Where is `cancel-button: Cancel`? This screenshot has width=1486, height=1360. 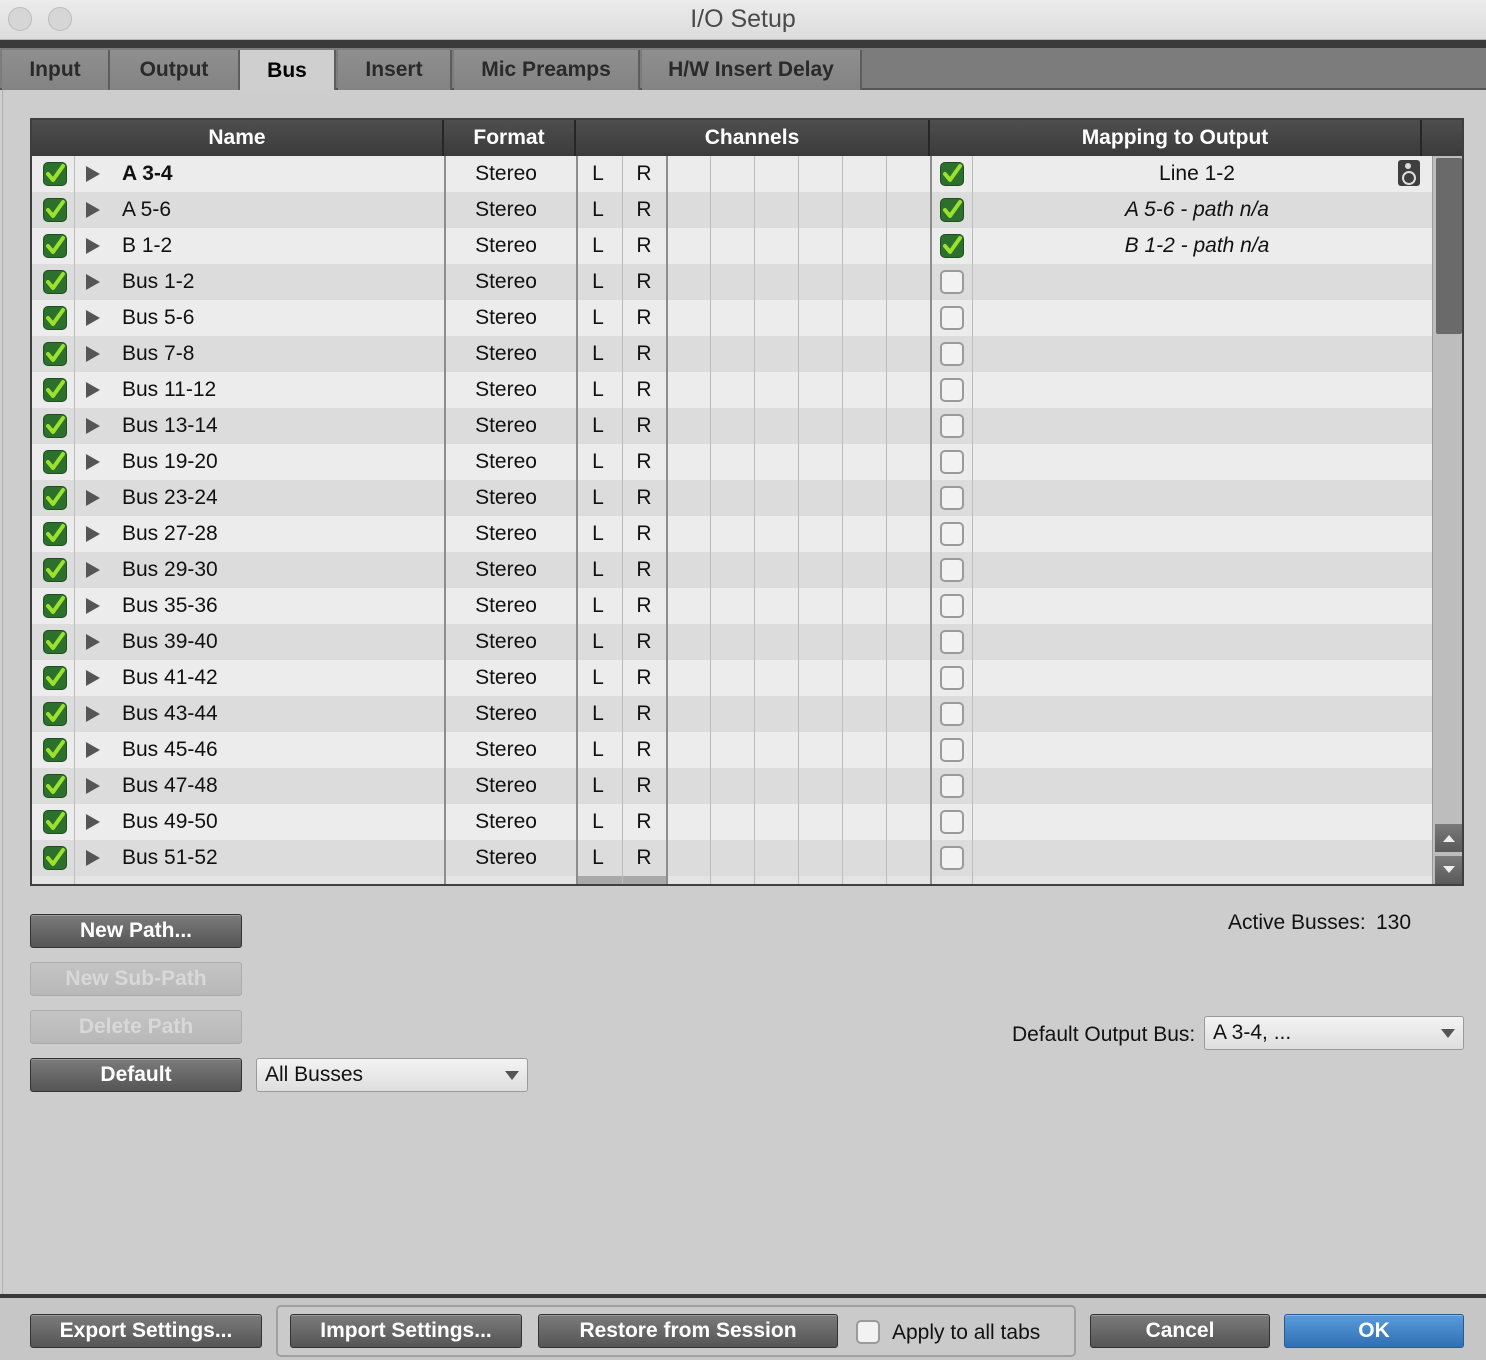
cancel-button: Cancel is located at coordinates (1180, 1331).